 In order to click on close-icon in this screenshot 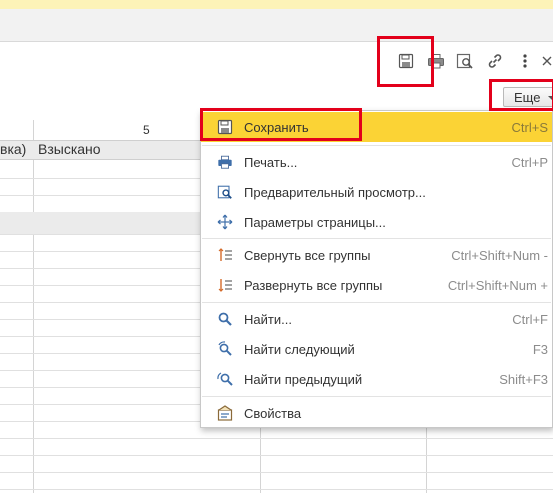, I will do `click(547, 61)`.